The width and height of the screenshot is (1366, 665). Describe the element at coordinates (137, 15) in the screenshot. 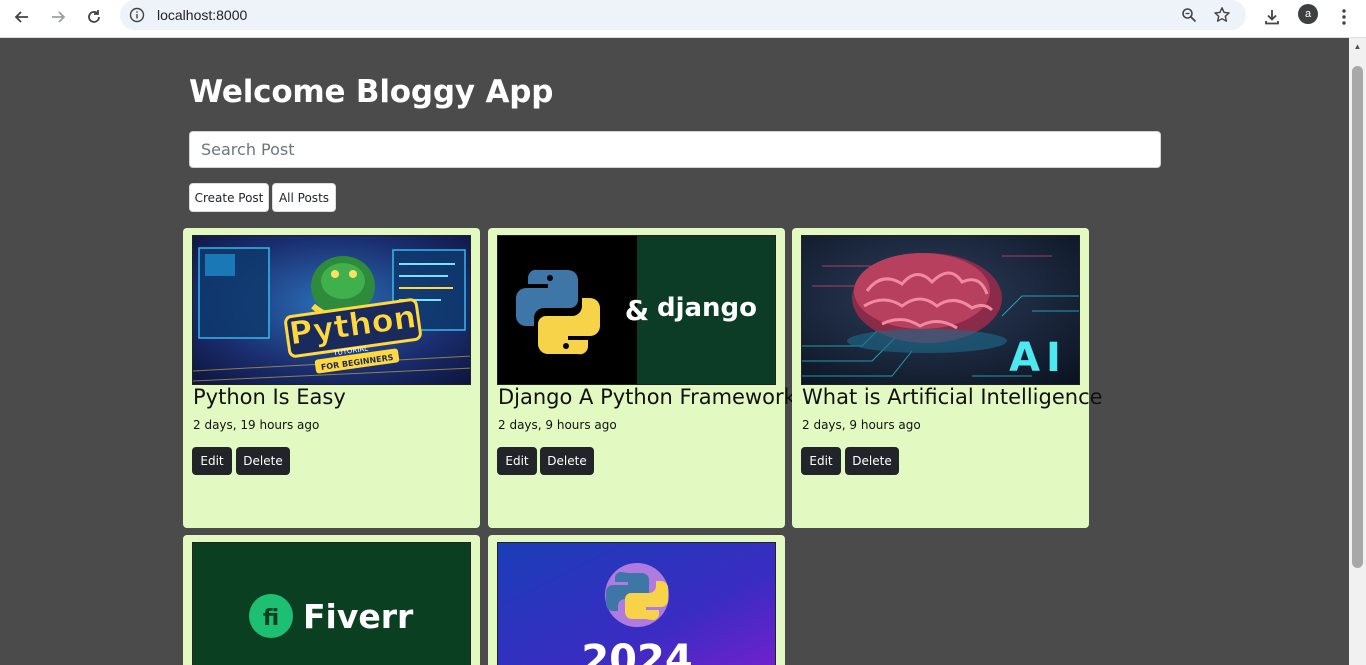

I see `site-info-icon` at that location.